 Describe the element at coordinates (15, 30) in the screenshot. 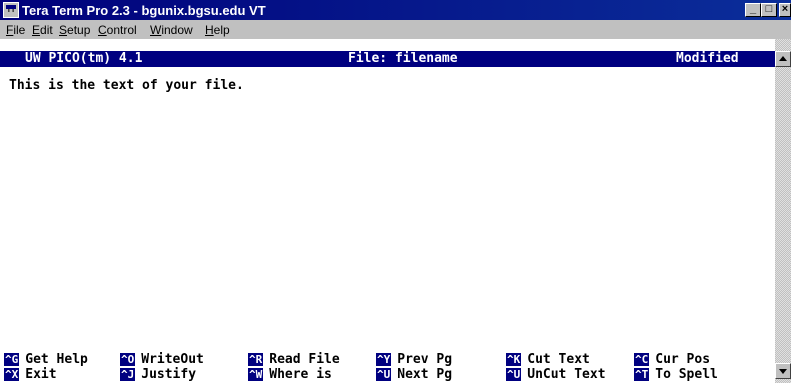

I see `menu-file: File` at that location.